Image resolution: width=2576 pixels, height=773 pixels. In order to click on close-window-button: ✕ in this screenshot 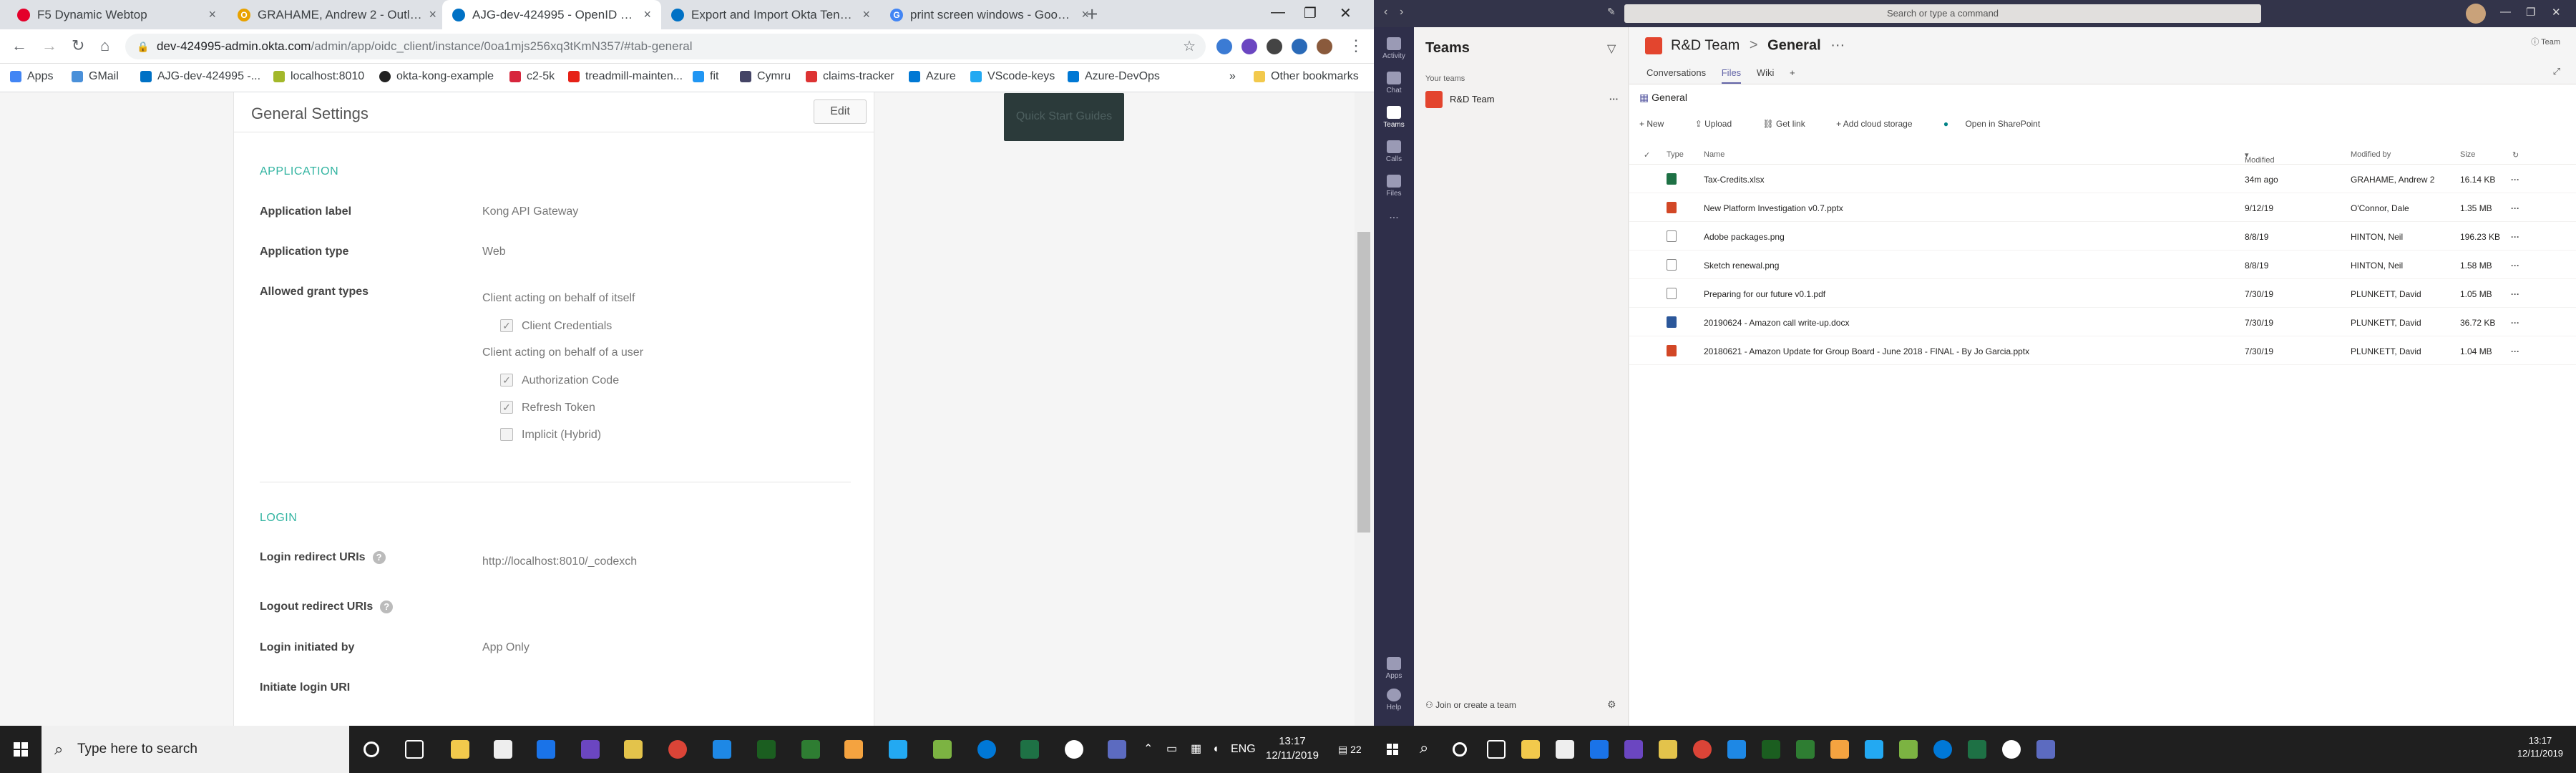, I will do `click(1346, 13)`.